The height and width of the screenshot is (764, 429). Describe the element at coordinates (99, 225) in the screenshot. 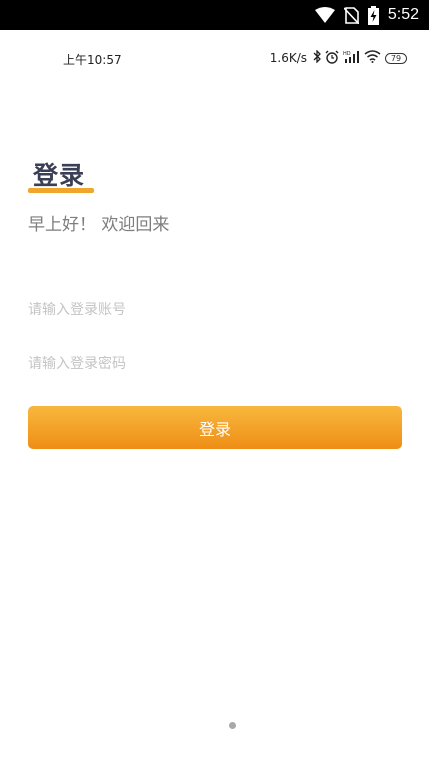

I see `greeting-text: 早上好！ 欢迎回来` at that location.